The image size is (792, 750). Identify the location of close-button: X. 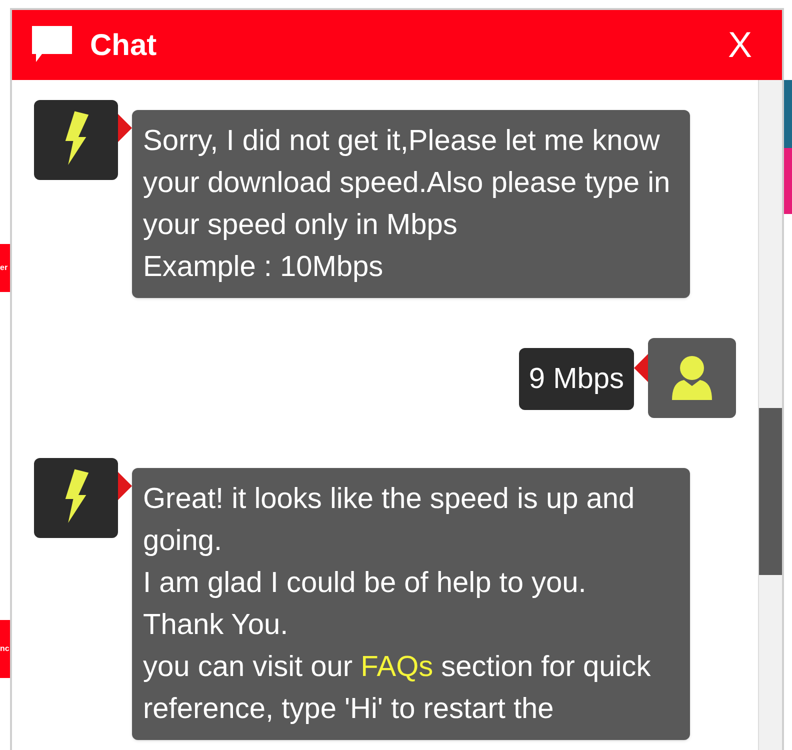
(740, 45).